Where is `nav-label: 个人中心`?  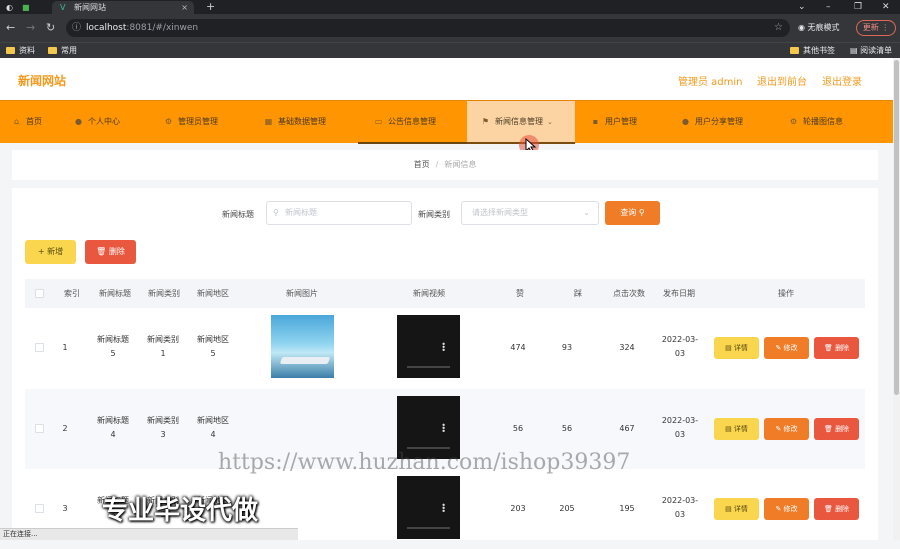 nav-label: 个人中心 is located at coordinates (104, 121).